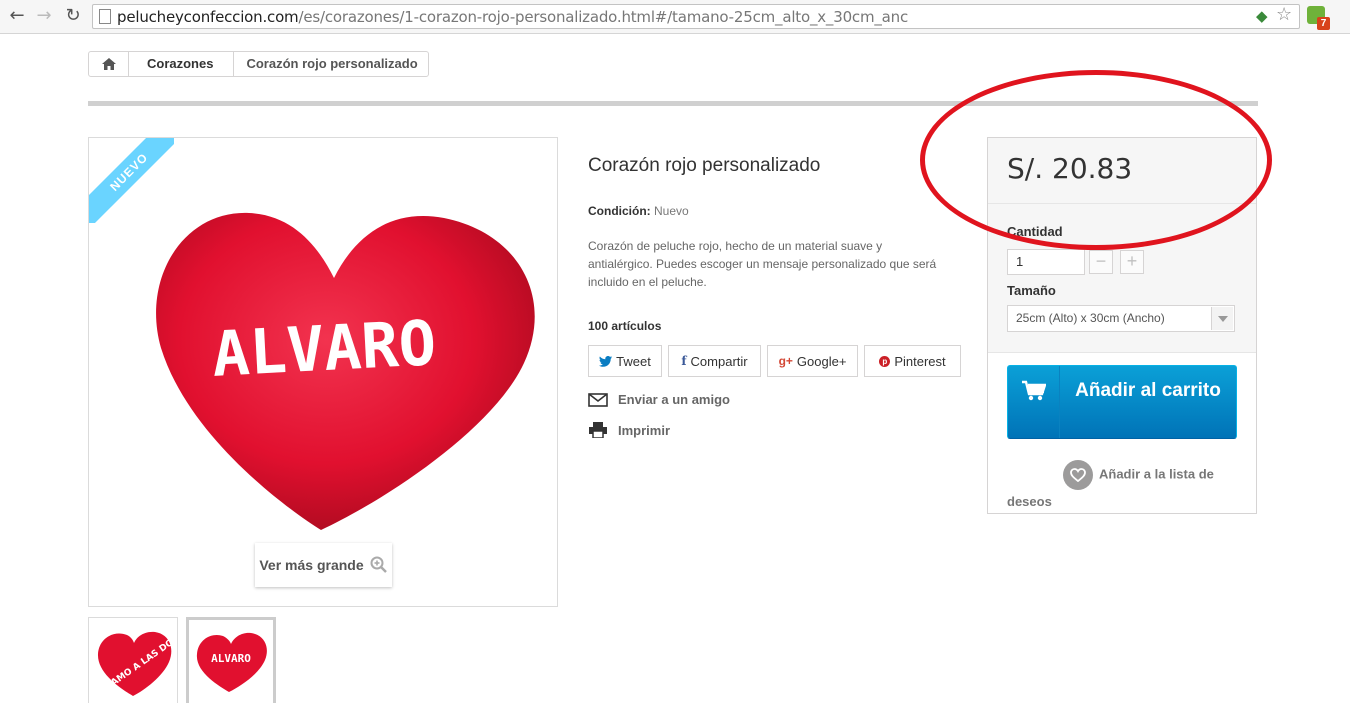  I want to click on thumbnail-image: LAS AMO A LAS DOS, so click(134, 666).